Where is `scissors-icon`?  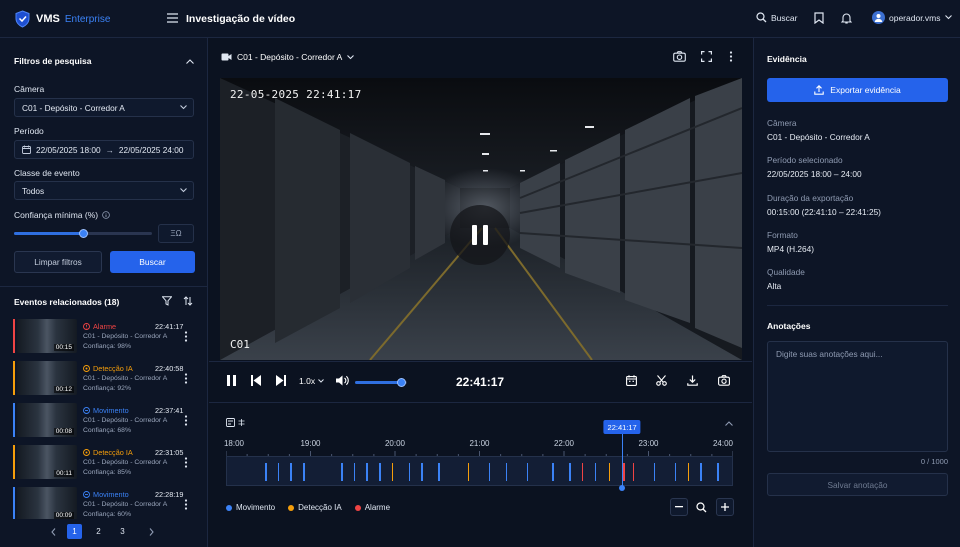 scissors-icon is located at coordinates (661, 380).